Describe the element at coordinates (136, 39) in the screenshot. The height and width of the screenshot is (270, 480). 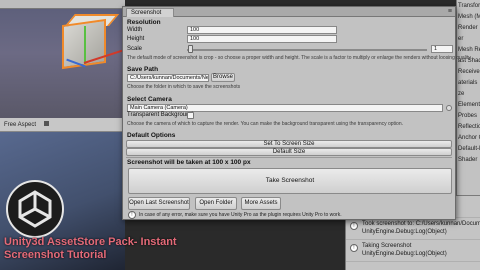
I see `height-label: Height` at that location.